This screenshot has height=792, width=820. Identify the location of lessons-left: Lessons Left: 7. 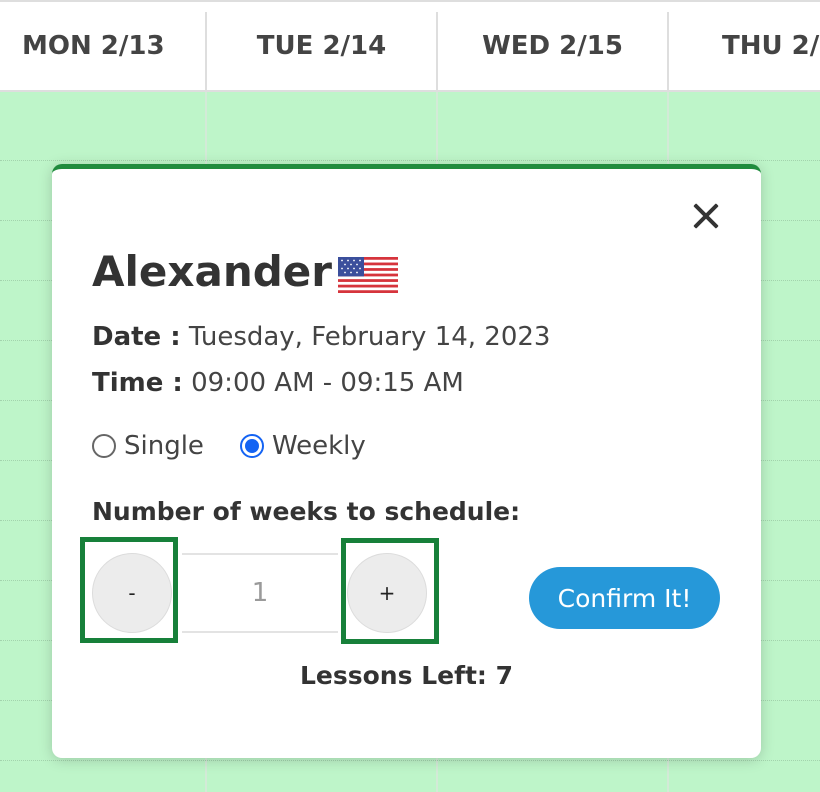
(406, 675).